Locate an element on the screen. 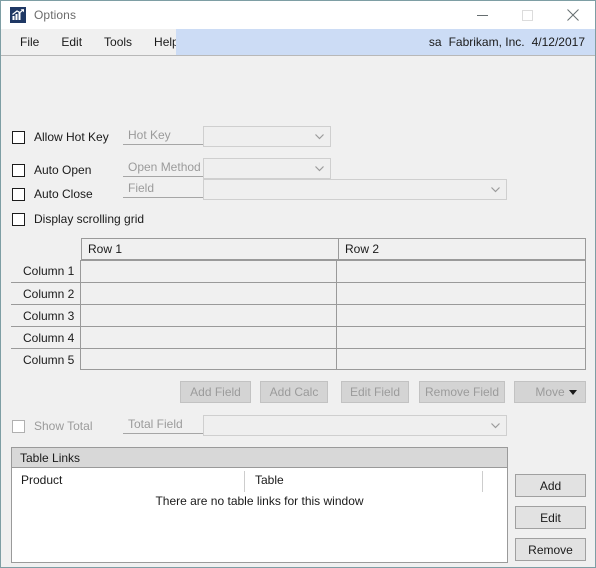 The width and height of the screenshot is (596, 568). grid-row-label-2: Column 2 is located at coordinates (46, 293).